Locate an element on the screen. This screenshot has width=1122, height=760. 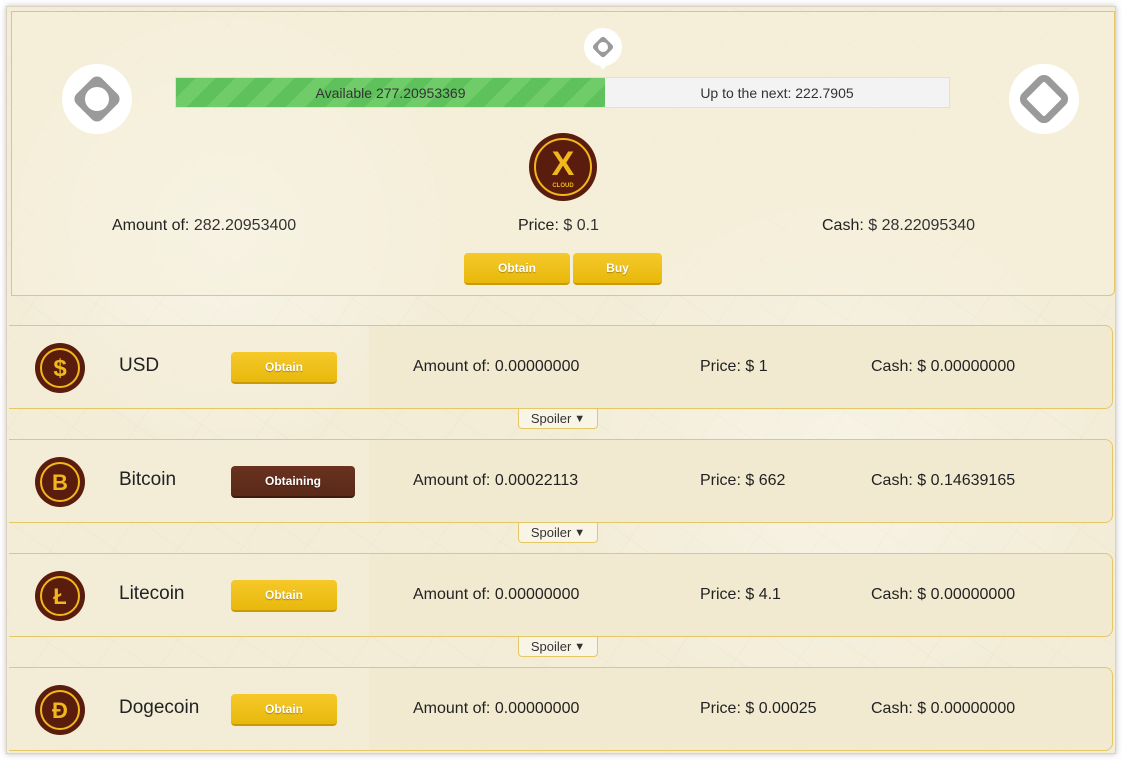
obtaining-button-bitcoin: Obtaining is located at coordinates (293, 482).